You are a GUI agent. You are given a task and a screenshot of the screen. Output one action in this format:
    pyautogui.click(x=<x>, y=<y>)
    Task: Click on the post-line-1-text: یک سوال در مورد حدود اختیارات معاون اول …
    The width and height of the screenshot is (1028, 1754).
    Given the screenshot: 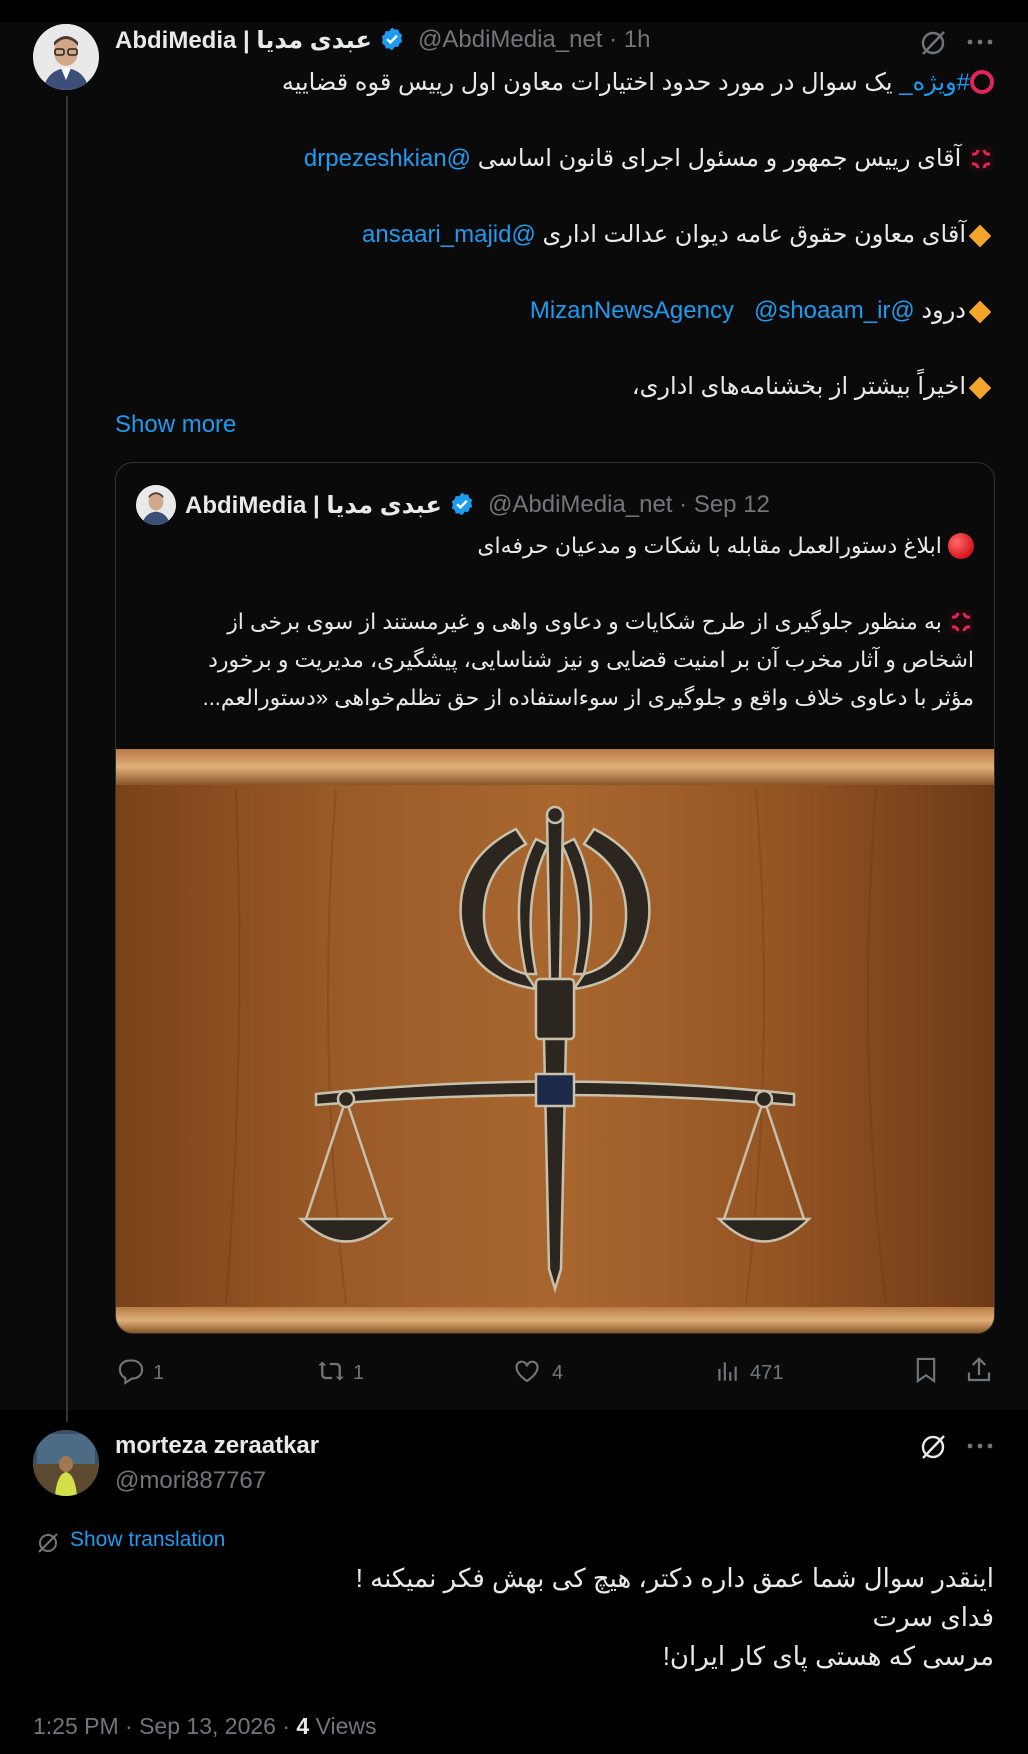 What is the action you would take?
    pyautogui.click(x=590, y=82)
    